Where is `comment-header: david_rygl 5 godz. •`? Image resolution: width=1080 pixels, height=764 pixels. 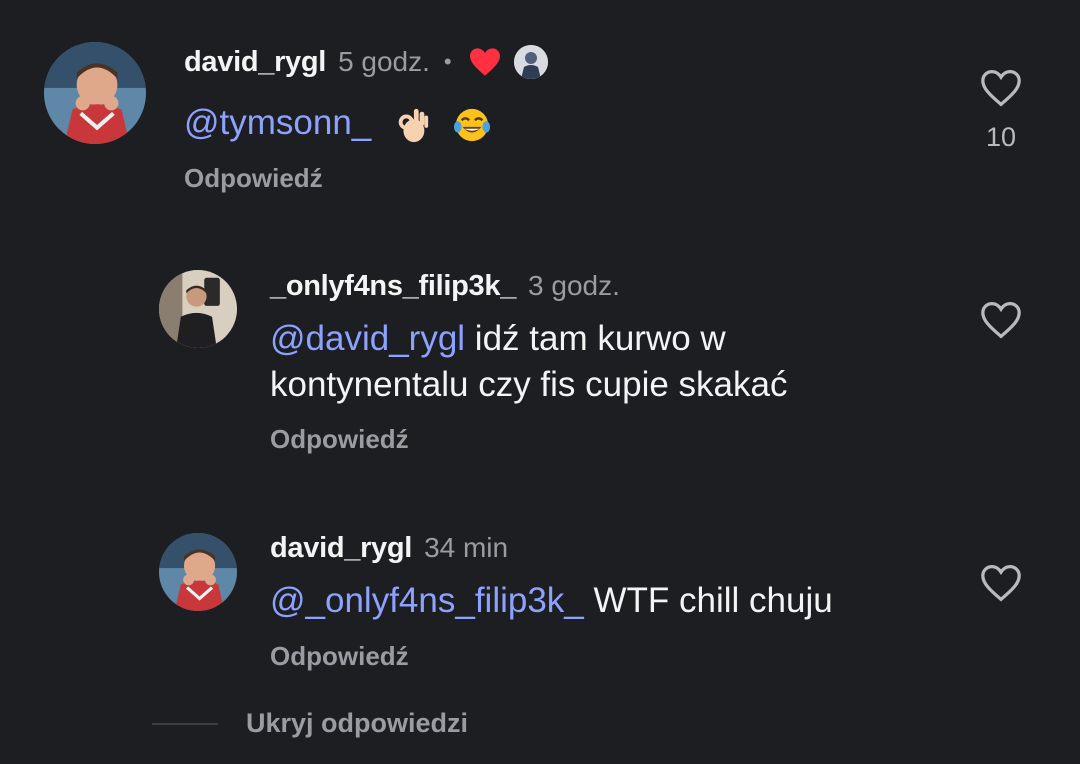 comment-header: david_rygl 5 godz. • is located at coordinates (366, 62).